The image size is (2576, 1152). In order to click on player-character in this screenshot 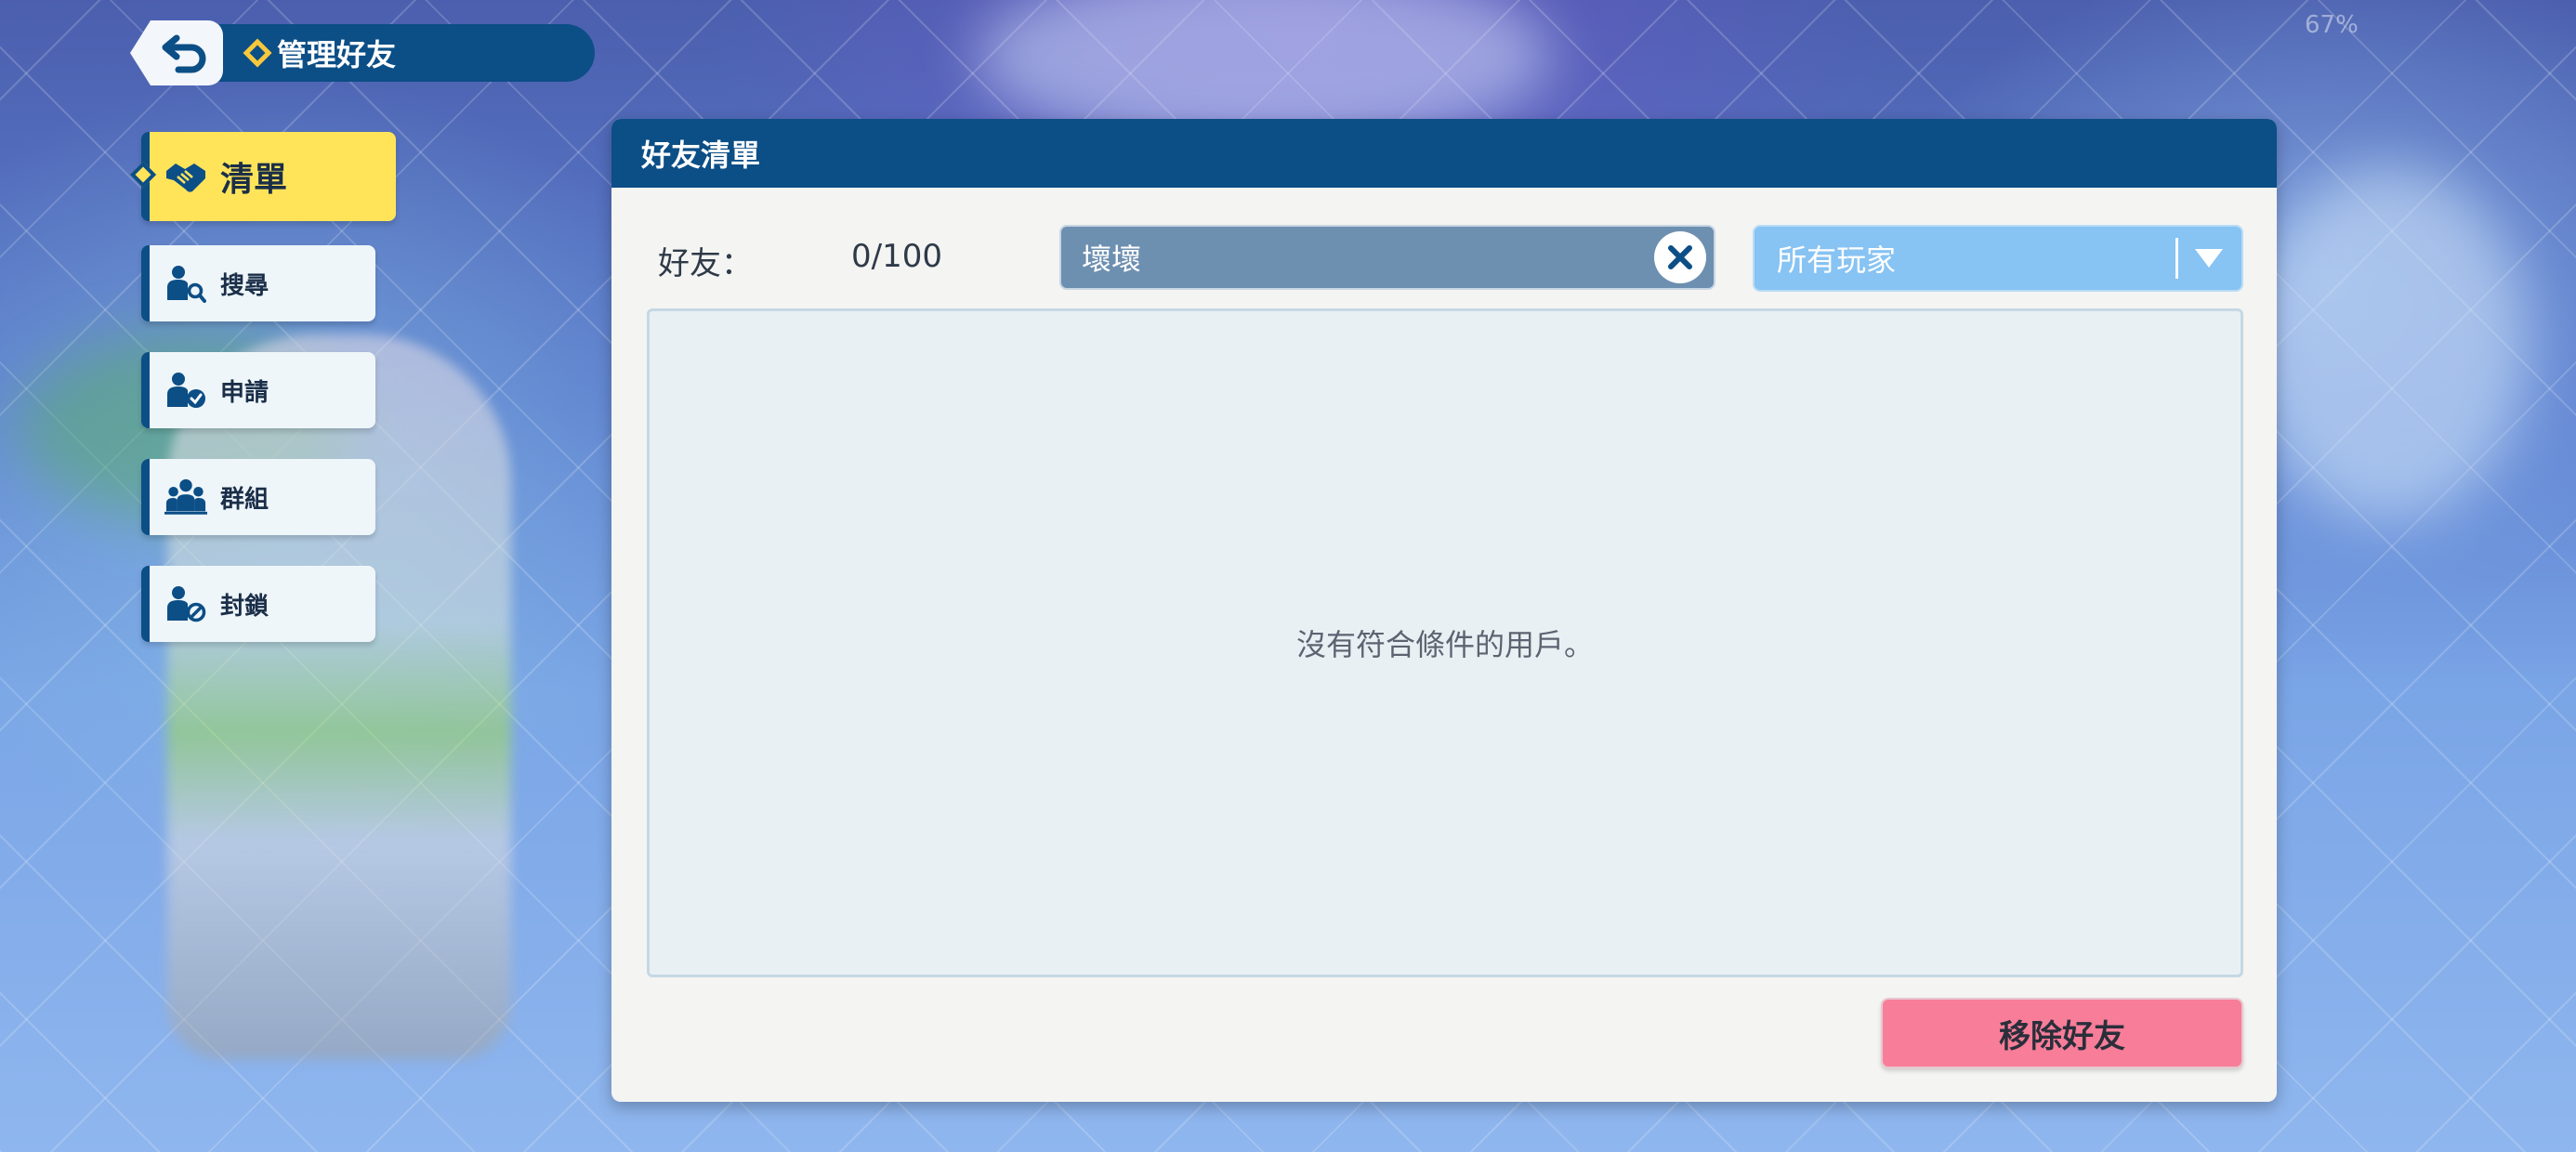, I will do `click(339, 696)`.